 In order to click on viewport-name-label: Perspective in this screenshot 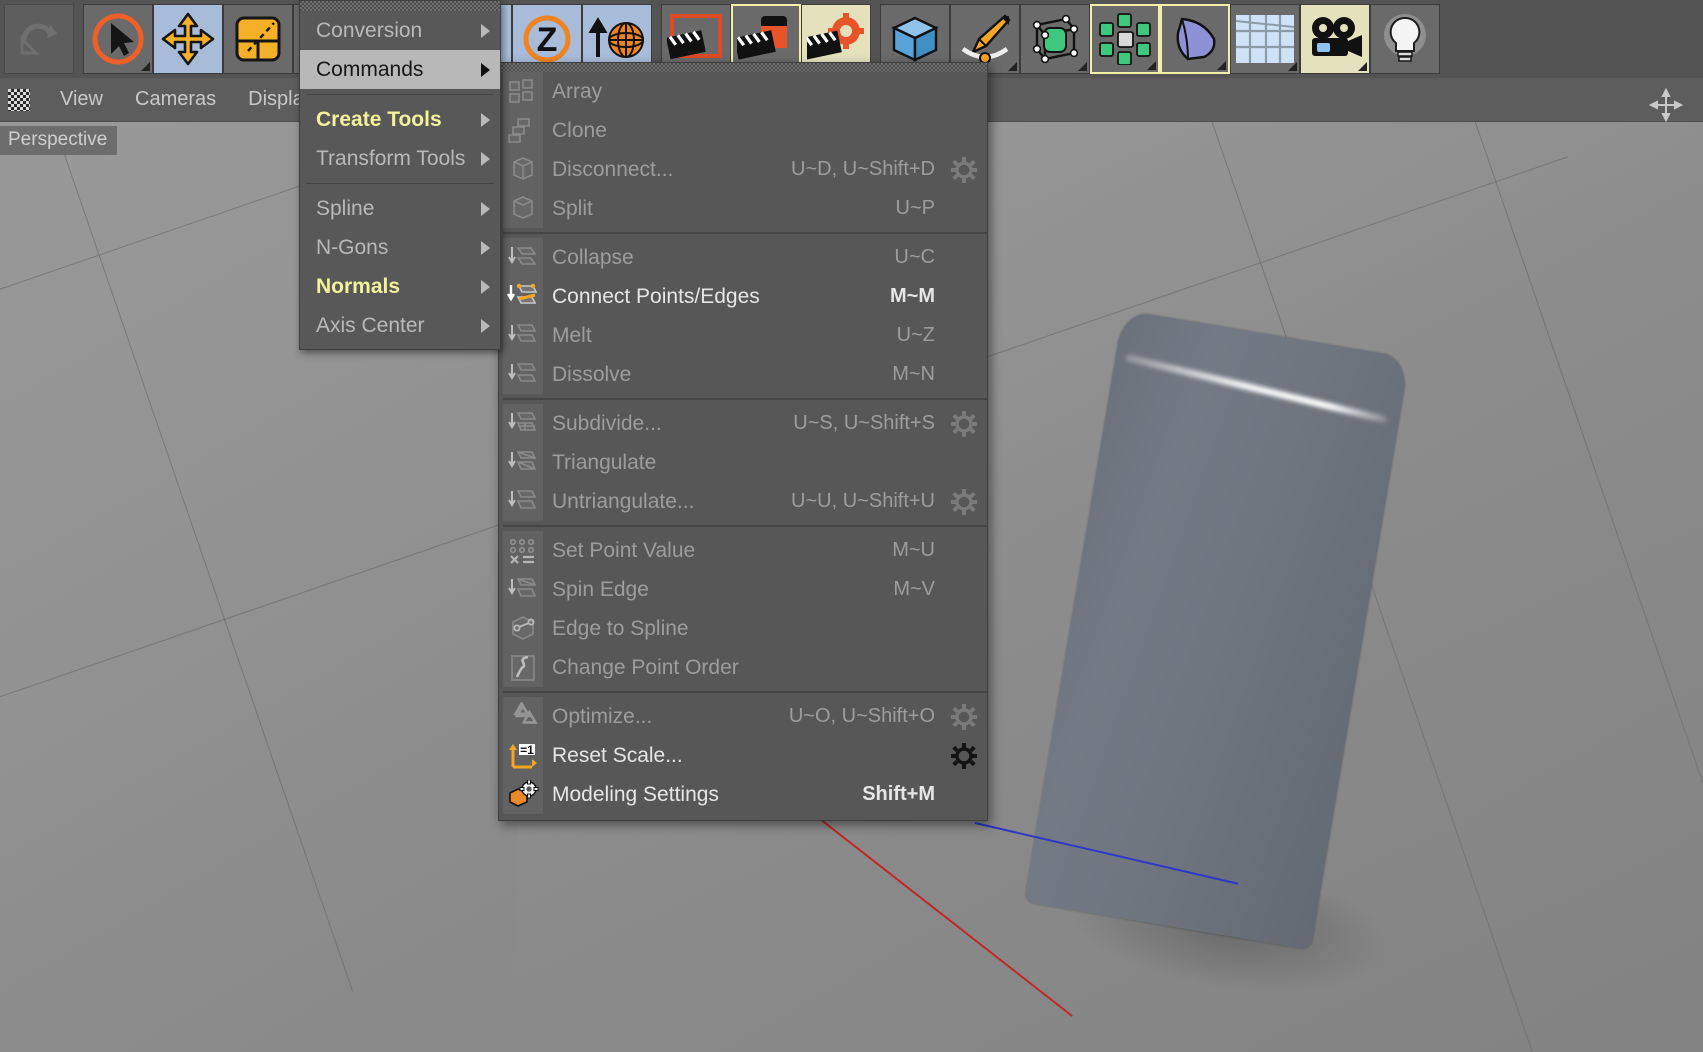, I will do `click(59, 140)`.